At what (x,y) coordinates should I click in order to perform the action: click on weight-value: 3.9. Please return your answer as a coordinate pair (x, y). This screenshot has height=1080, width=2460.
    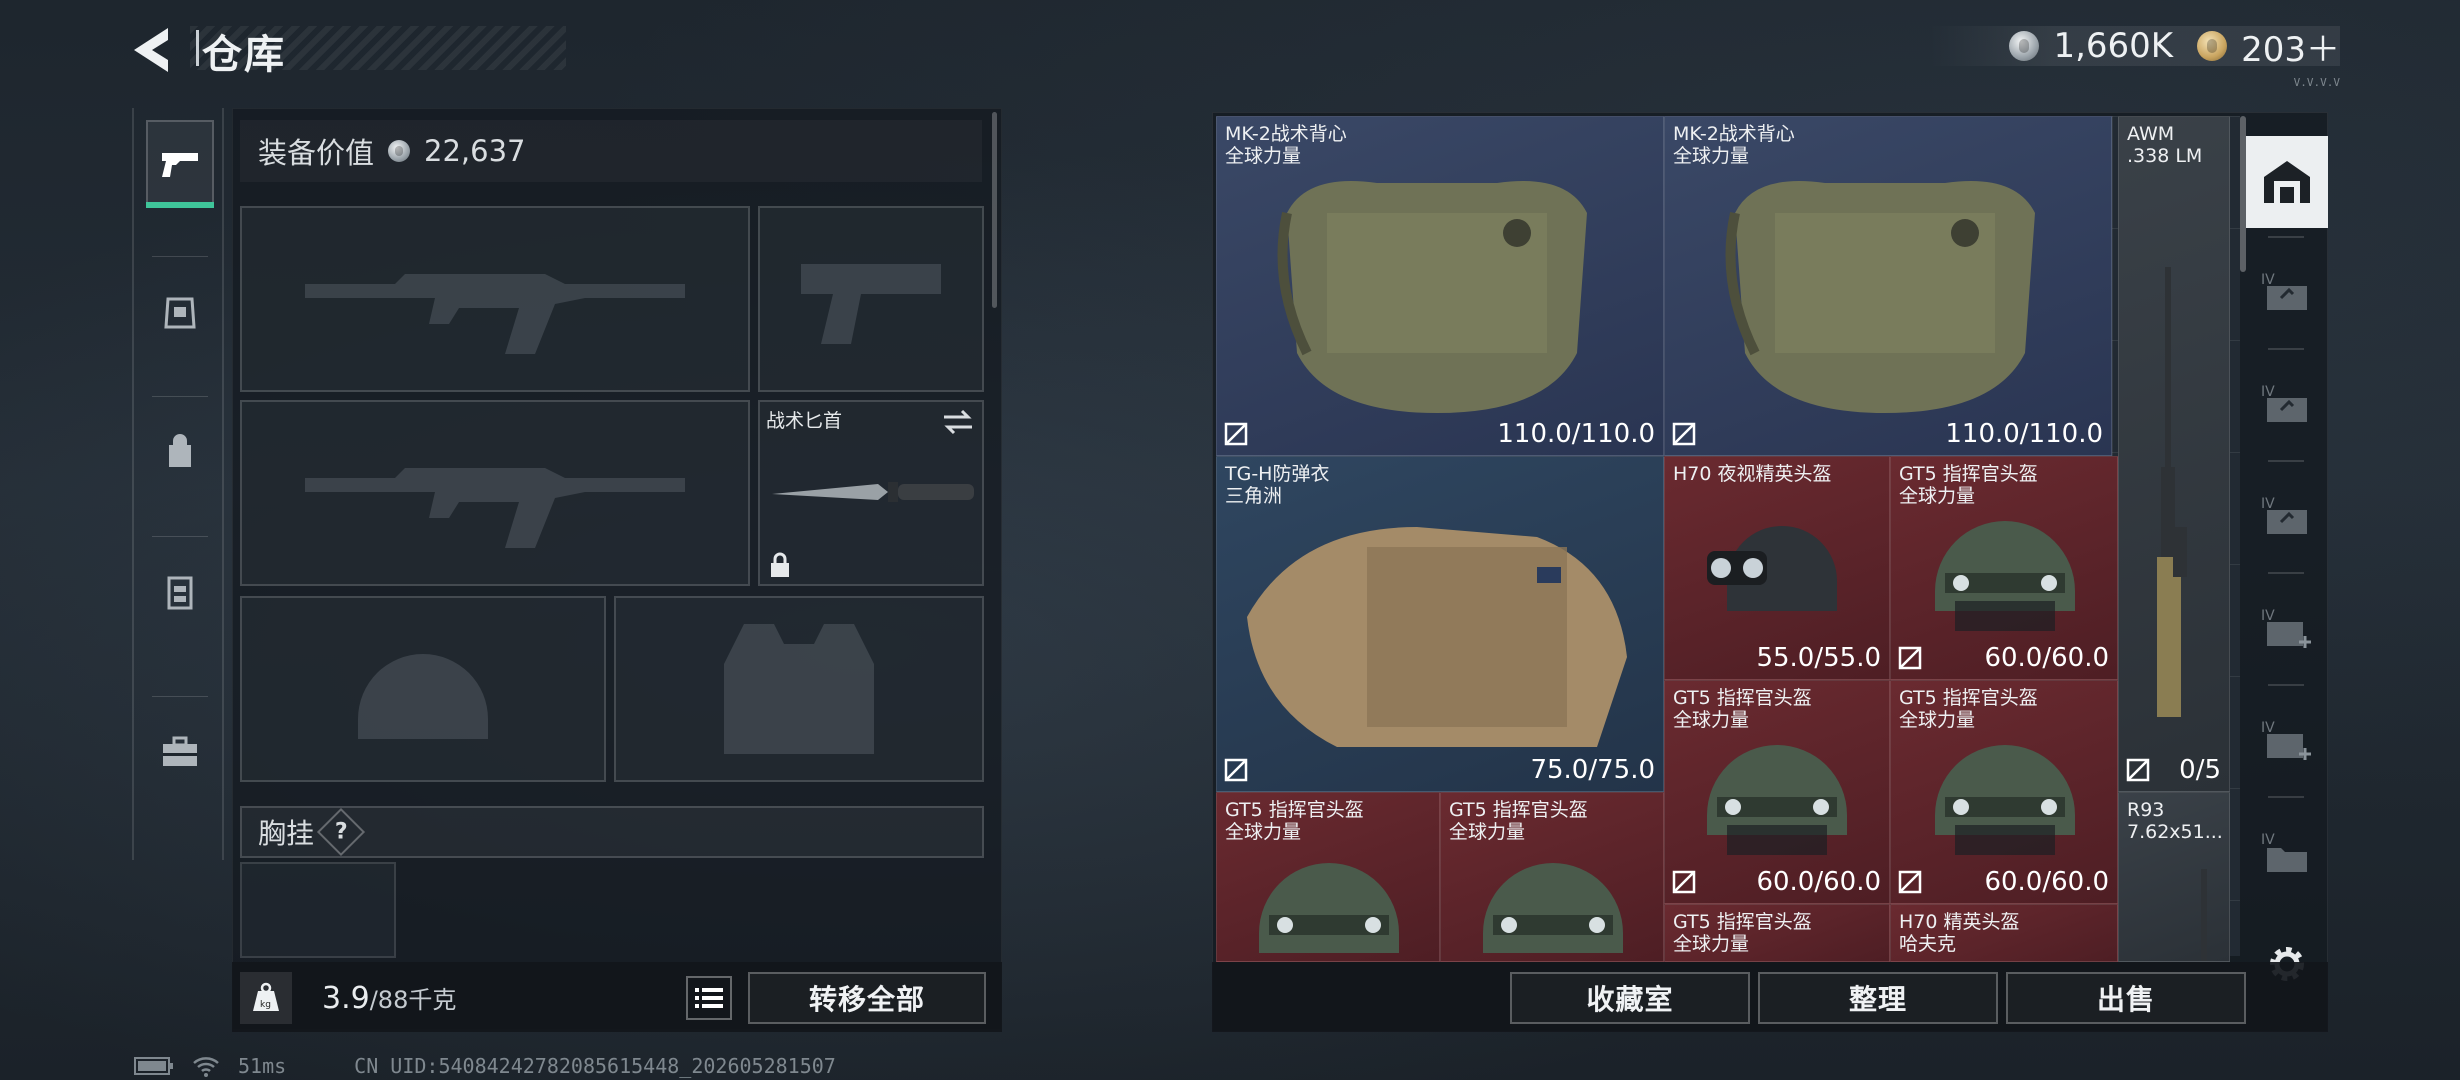
    Looking at the image, I should click on (346, 998).